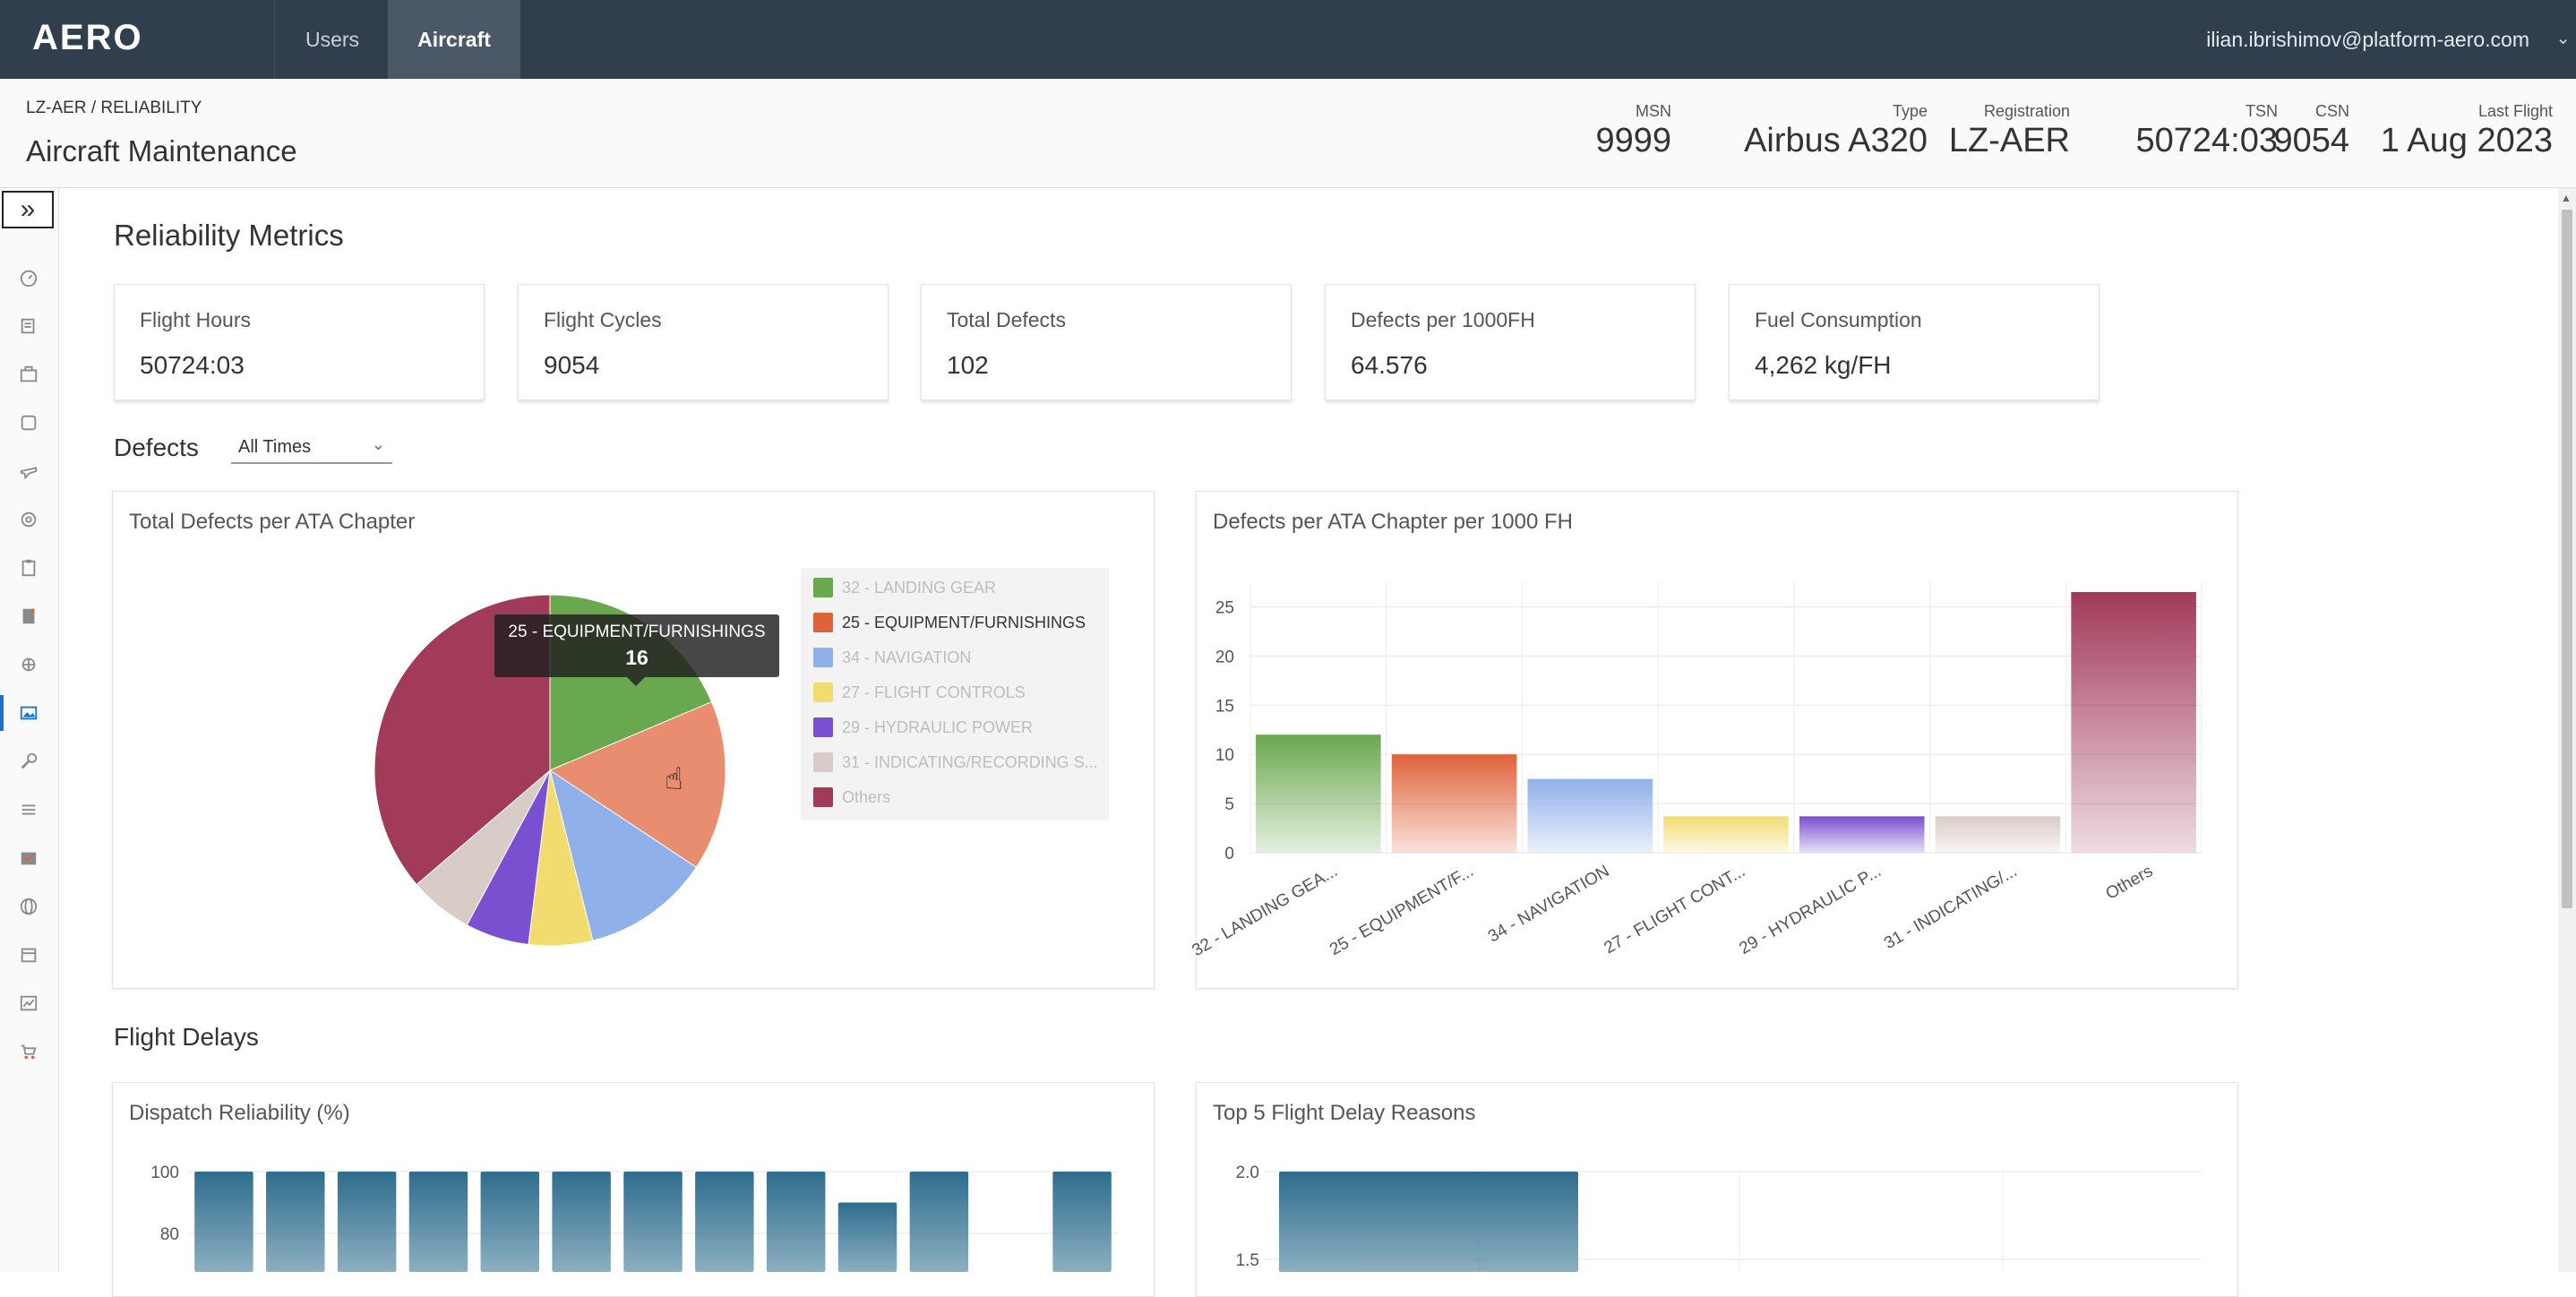 The height and width of the screenshot is (1297, 2576). I want to click on stat-tsn: TSN 50724:03, so click(2207, 130).